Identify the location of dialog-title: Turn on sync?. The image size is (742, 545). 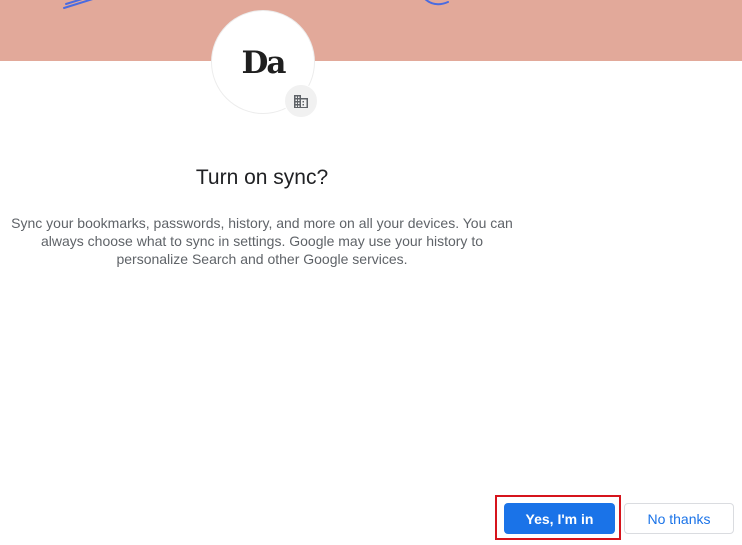
(262, 177).